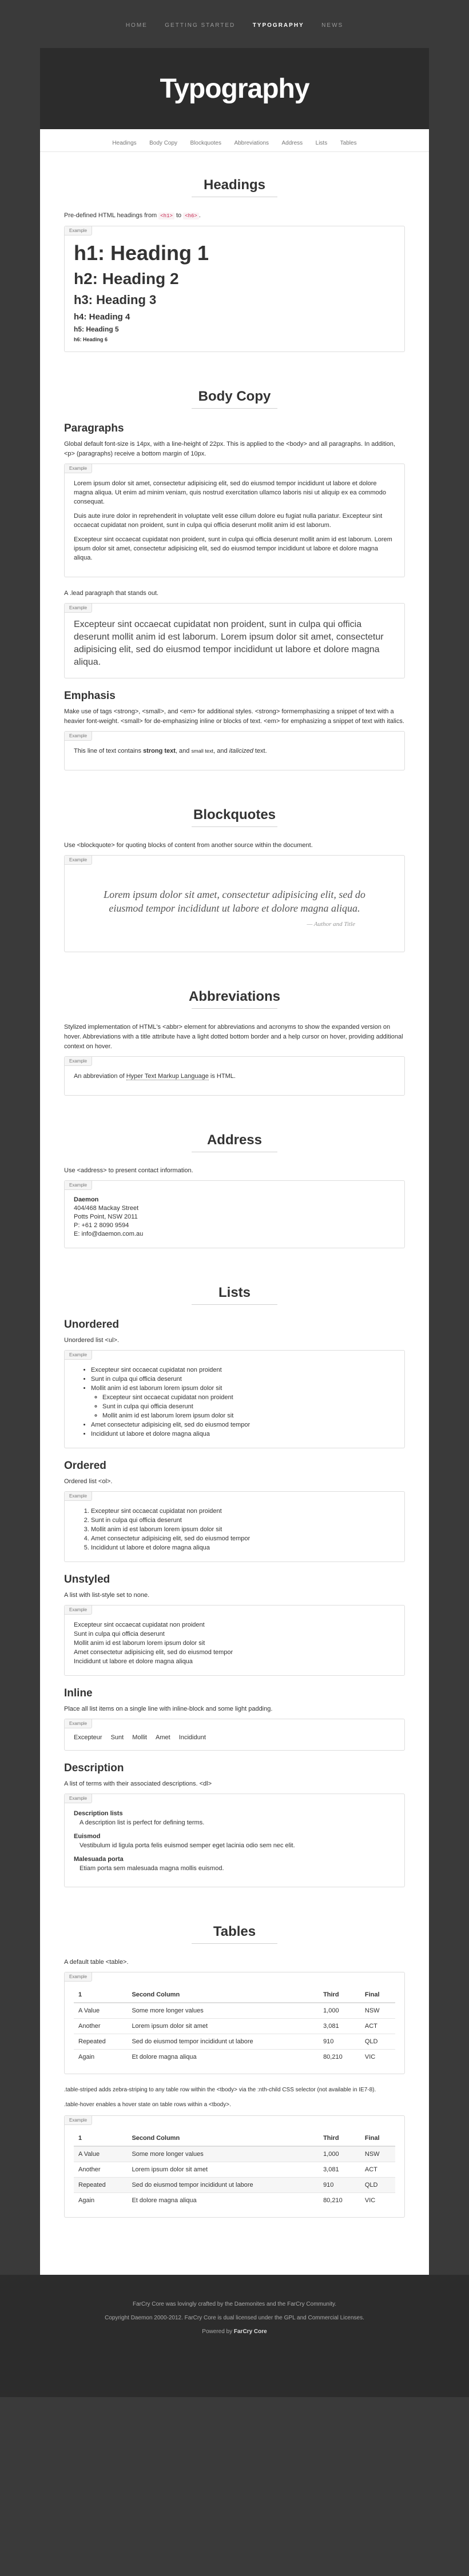  Describe the element at coordinates (92, 1325) in the screenshot. I see `unordered-heading: Unordered` at that location.